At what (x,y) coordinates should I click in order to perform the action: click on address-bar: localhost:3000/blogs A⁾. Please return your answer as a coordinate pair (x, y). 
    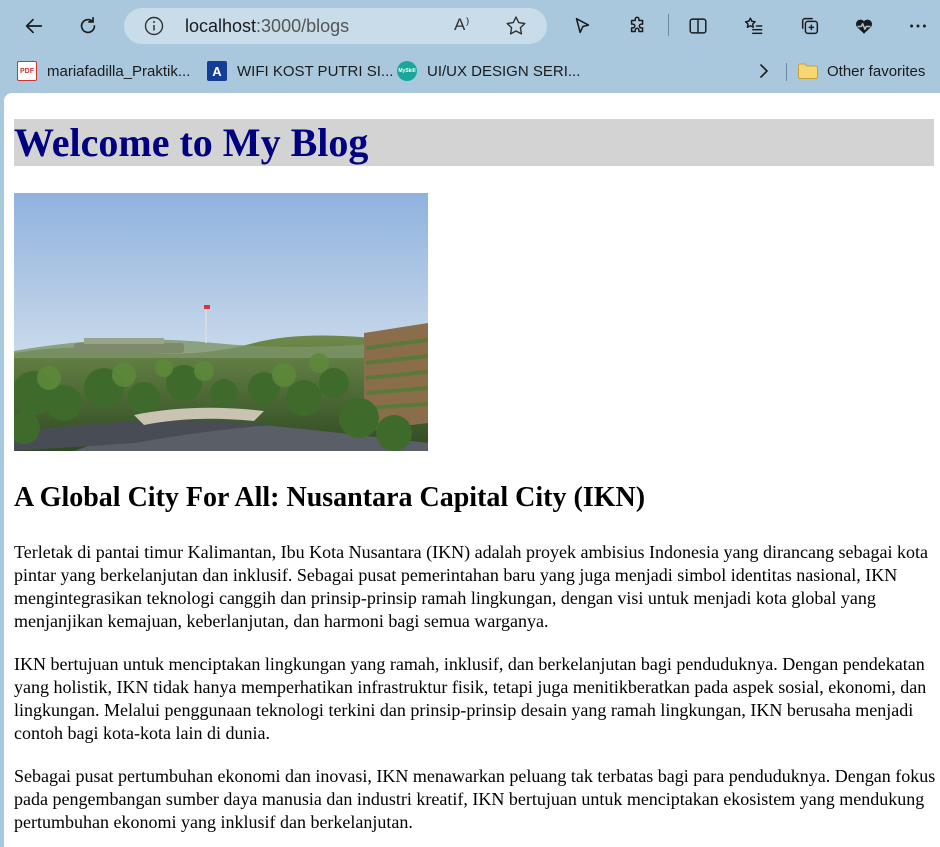
    Looking at the image, I should click on (335, 26).